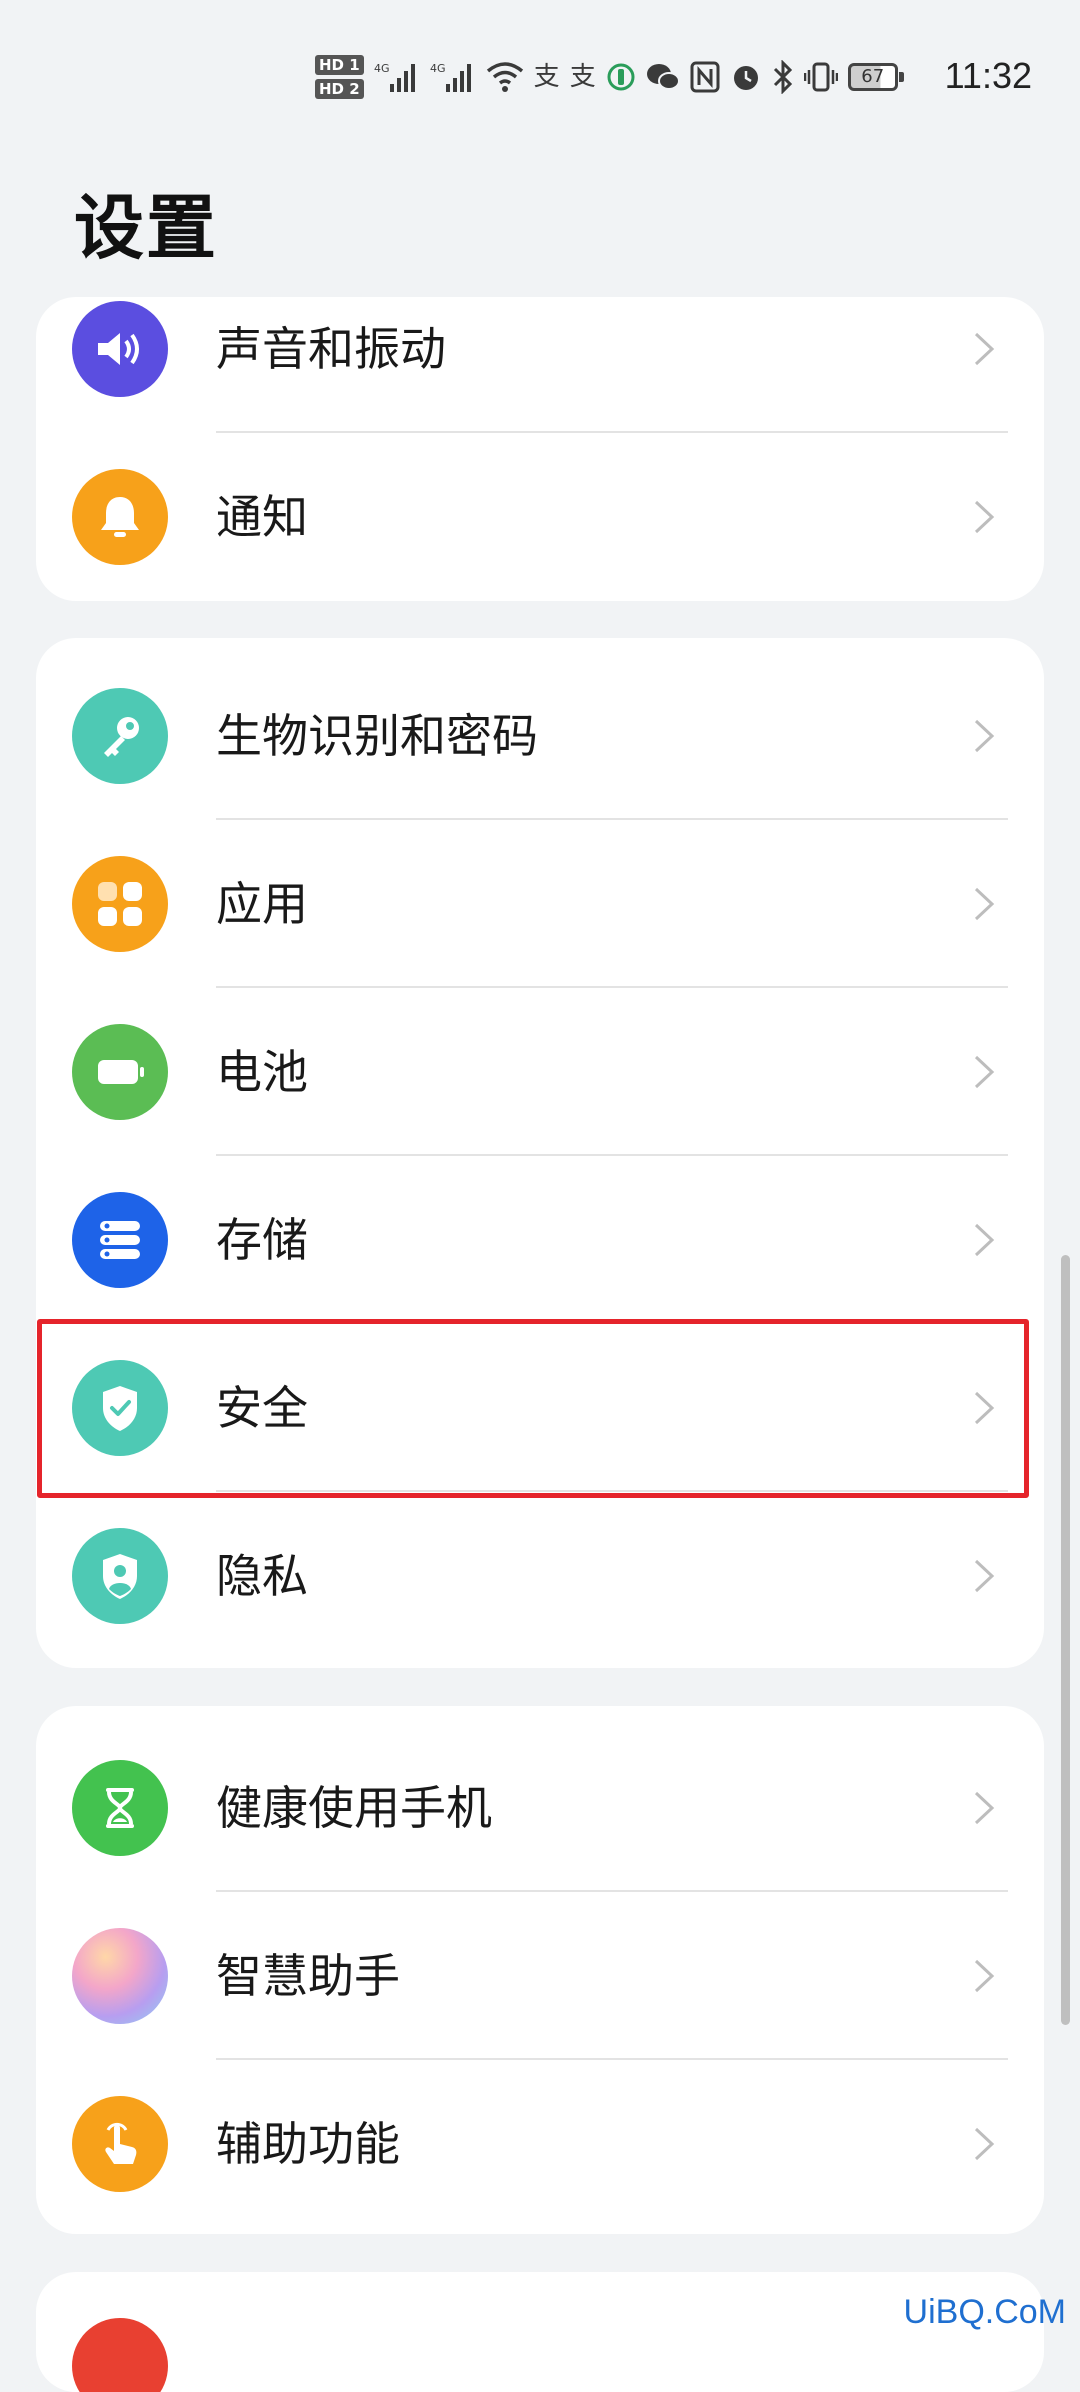 The image size is (1080, 2392). What do you see at coordinates (262, 1576) in the screenshot?
I see `settings-item-label: 隐私` at bounding box center [262, 1576].